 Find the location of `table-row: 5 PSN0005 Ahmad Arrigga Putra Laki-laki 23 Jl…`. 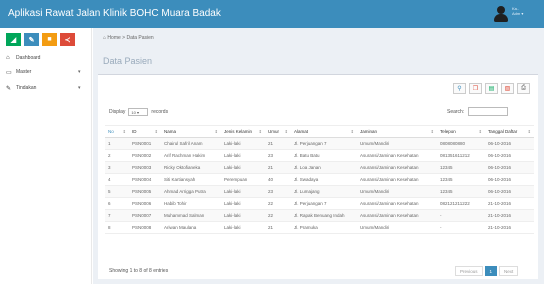

table-row: 5 PSN0005 Ahmad Arrigga Putra Laki-laki 23 Jl… is located at coordinates (319, 191).